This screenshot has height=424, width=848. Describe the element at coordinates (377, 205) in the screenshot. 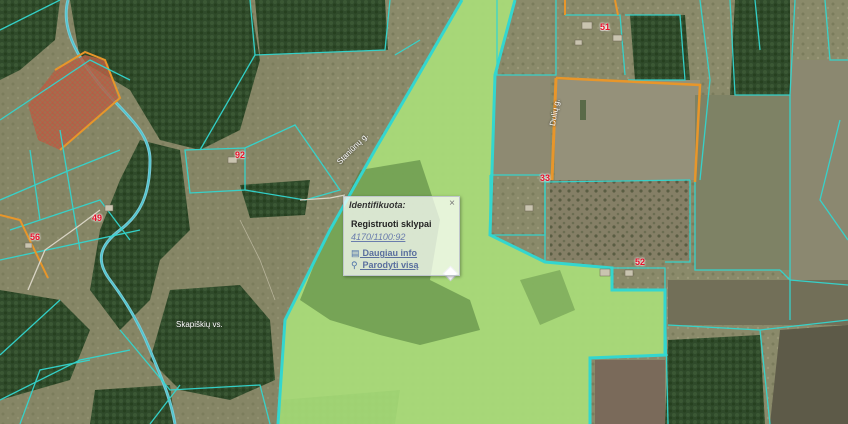

I see `popup-title: Identifikuota:` at that location.